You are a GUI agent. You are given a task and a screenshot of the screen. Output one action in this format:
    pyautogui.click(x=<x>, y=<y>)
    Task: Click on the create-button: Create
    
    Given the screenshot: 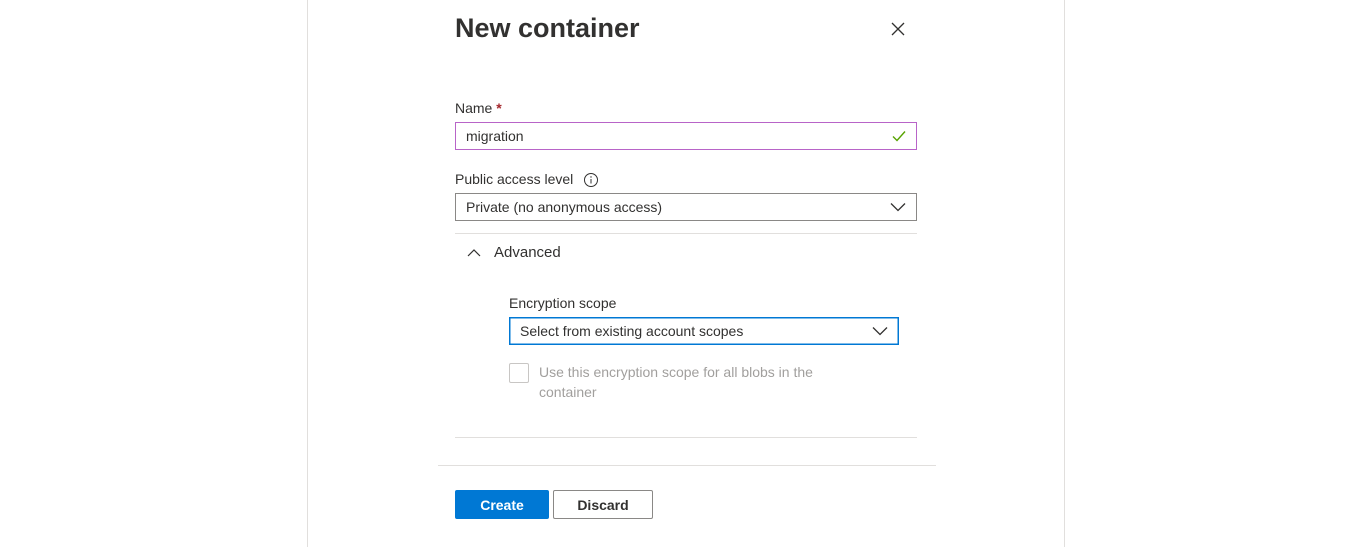 What is the action you would take?
    pyautogui.click(x=502, y=504)
    